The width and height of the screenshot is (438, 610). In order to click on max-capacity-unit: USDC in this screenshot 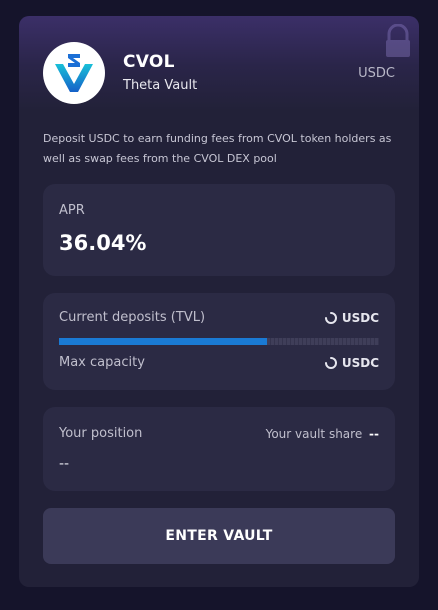, I will do `click(360, 363)`.